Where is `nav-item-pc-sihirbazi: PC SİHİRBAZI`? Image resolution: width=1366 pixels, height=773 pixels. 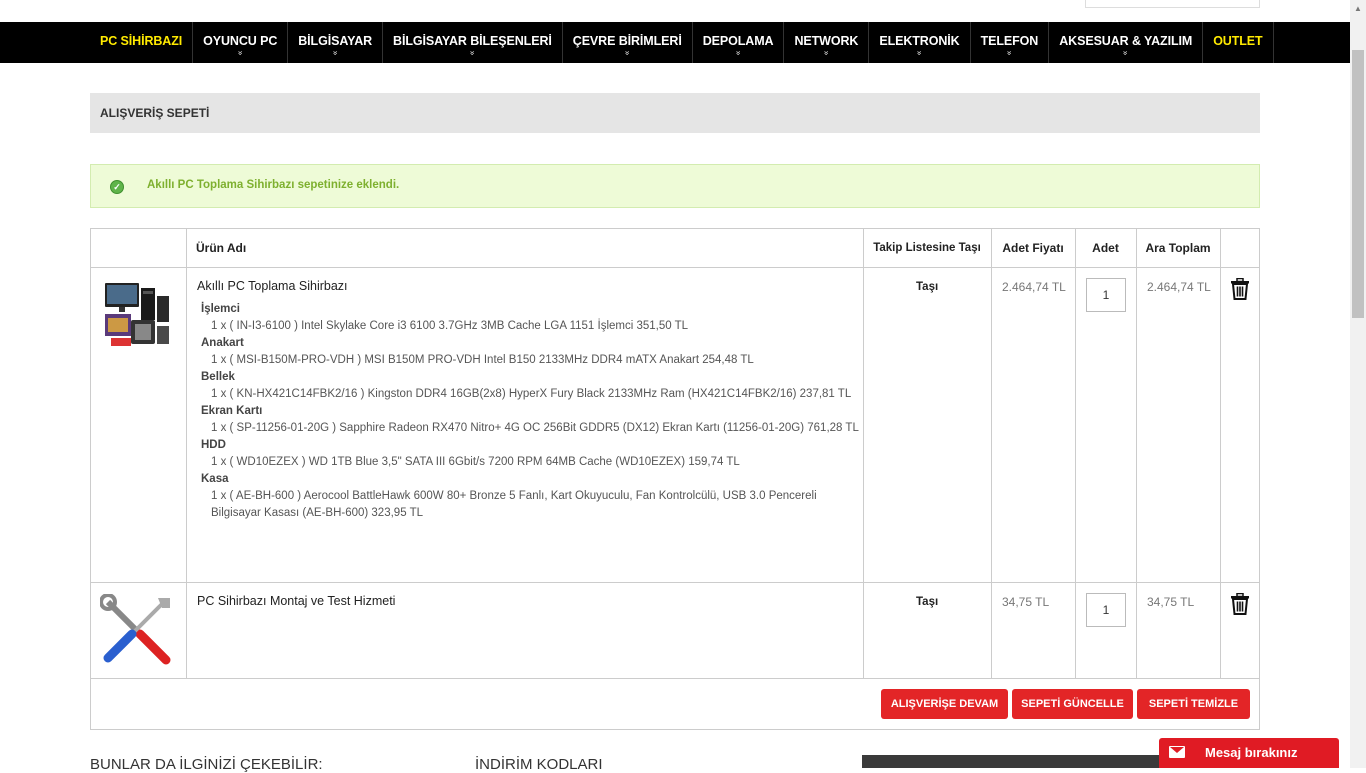
nav-item-pc-sihirbazi: PC SİHİRBAZI is located at coordinates (142, 42).